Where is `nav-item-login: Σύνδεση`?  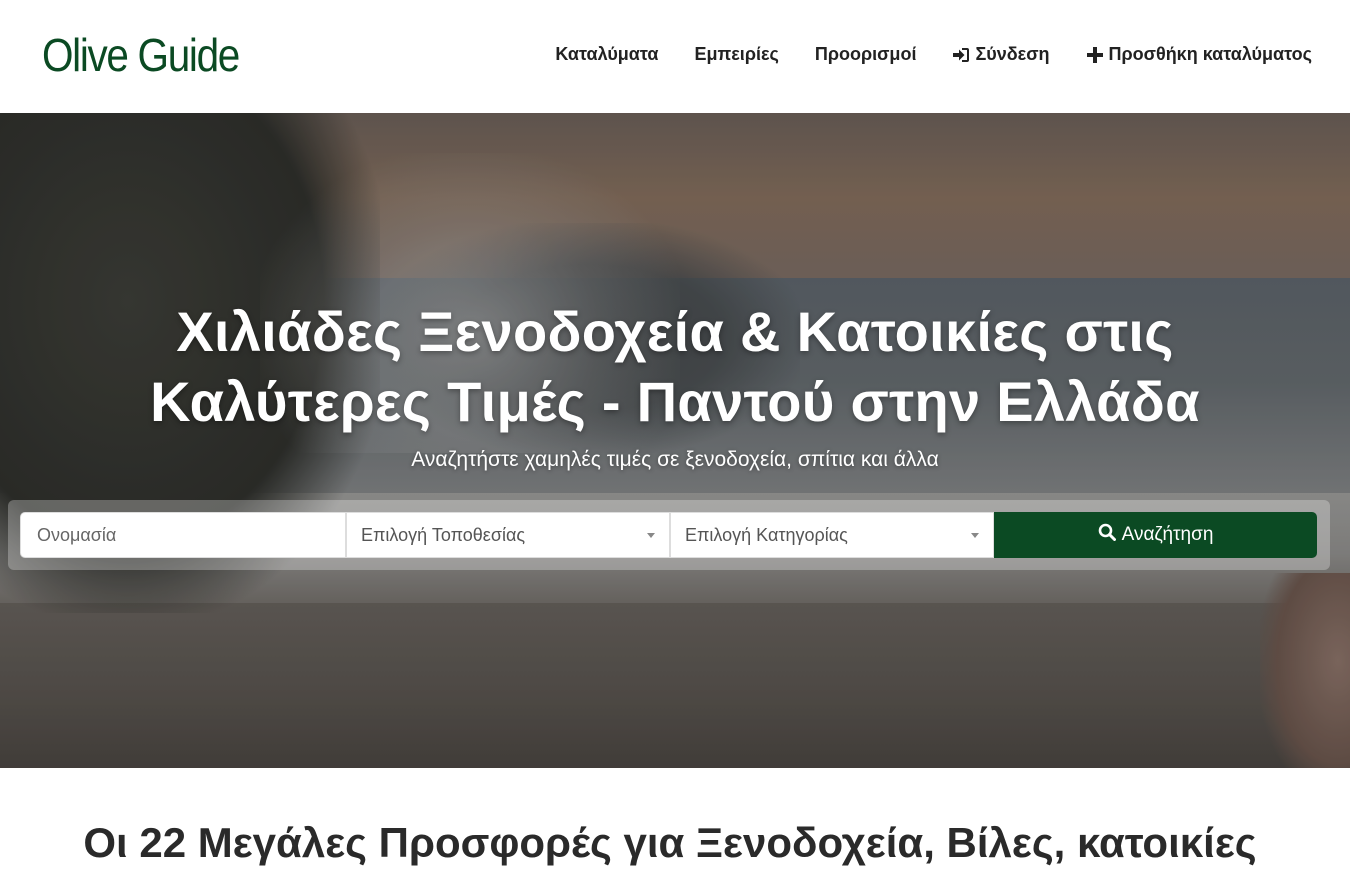 nav-item-login: Σύνδεση is located at coordinates (1001, 54).